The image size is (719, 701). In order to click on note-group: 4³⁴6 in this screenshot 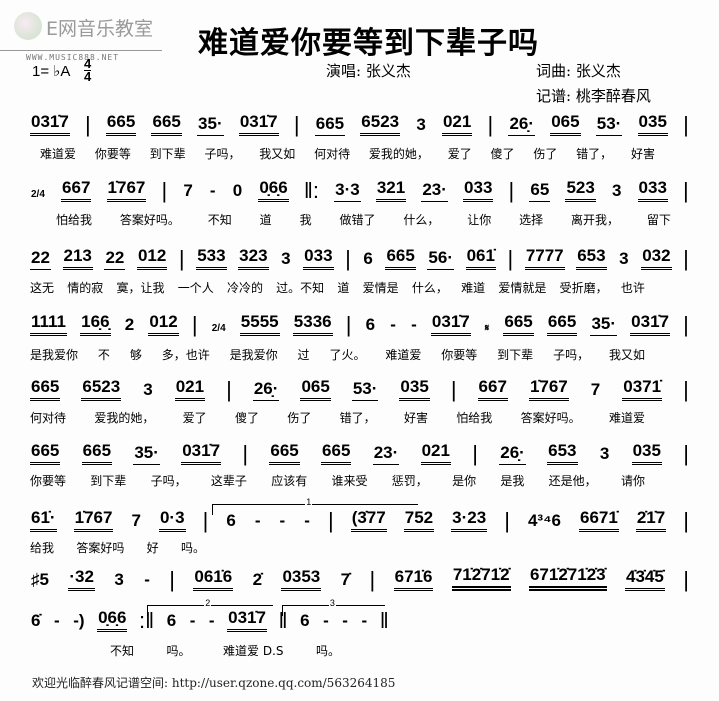, I will do `click(544, 520)`.